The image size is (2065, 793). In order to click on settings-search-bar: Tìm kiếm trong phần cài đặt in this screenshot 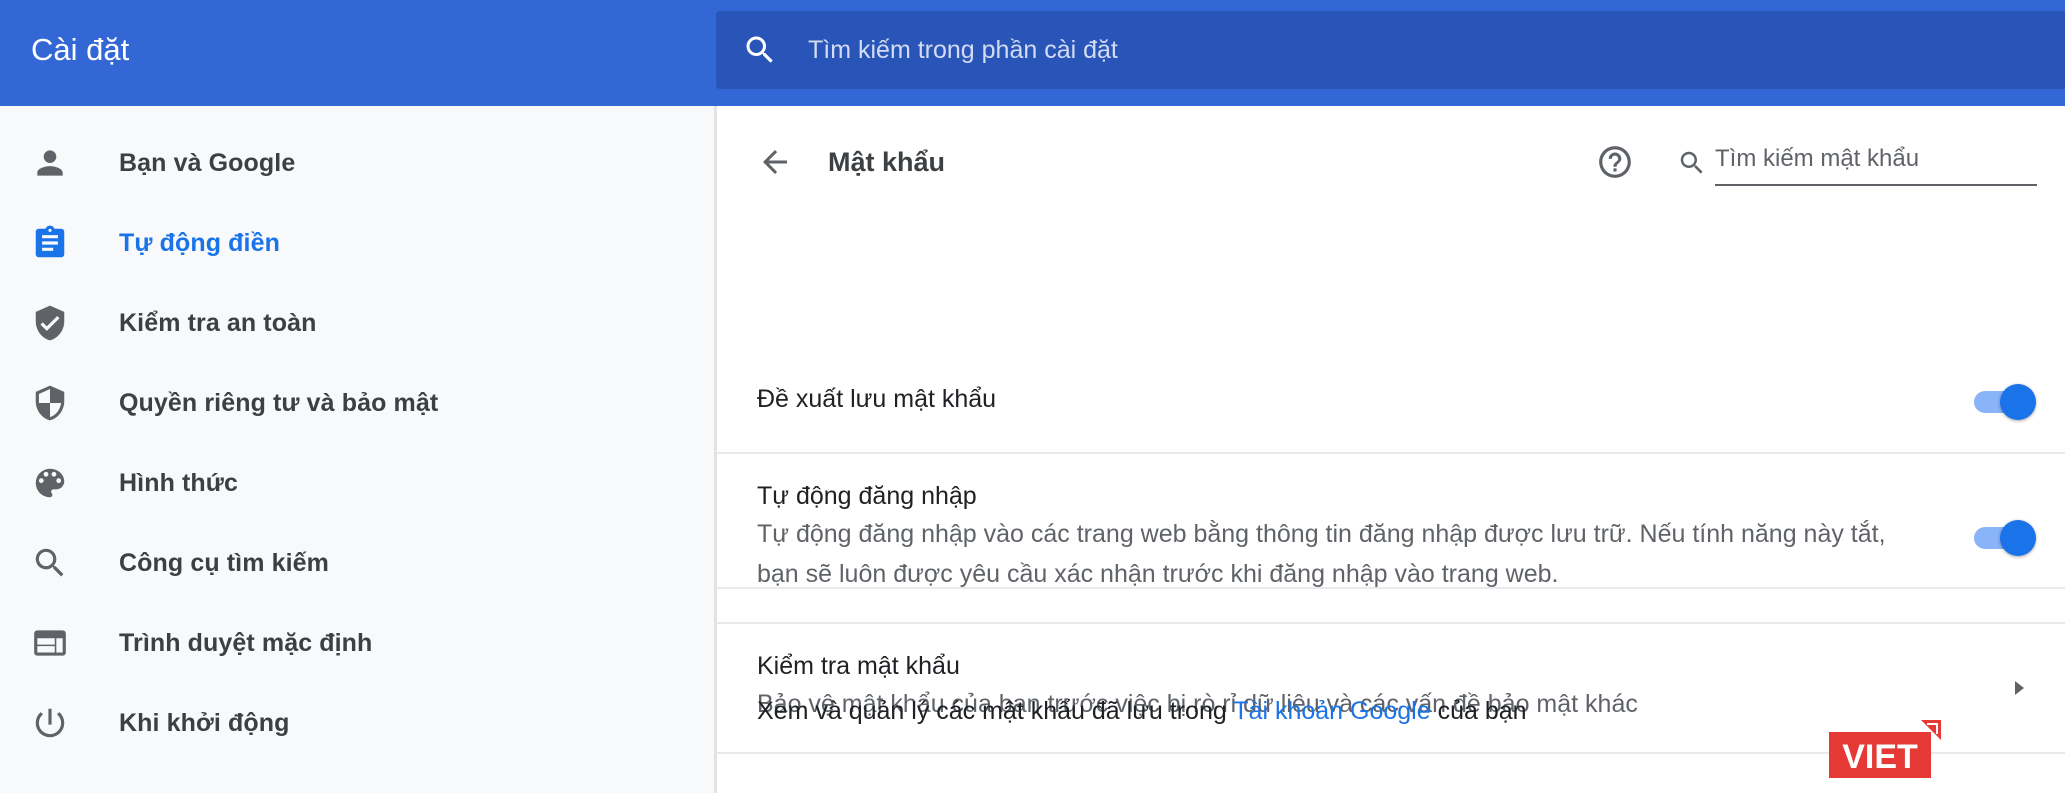, I will do `click(1390, 50)`.